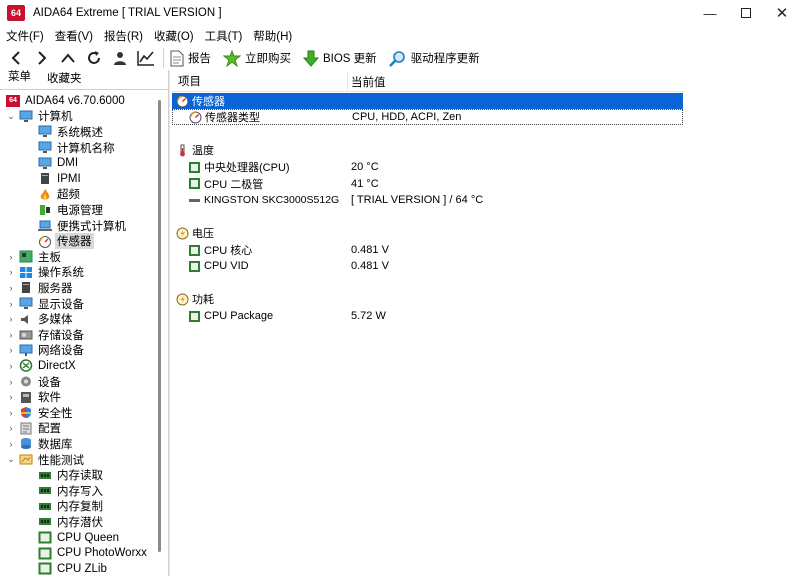 This screenshot has width=800, height=576. What do you see at coordinates (340, 58) in the screenshot?
I see `bios-update-button: BIOS 更新` at bounding box center [340, 58].